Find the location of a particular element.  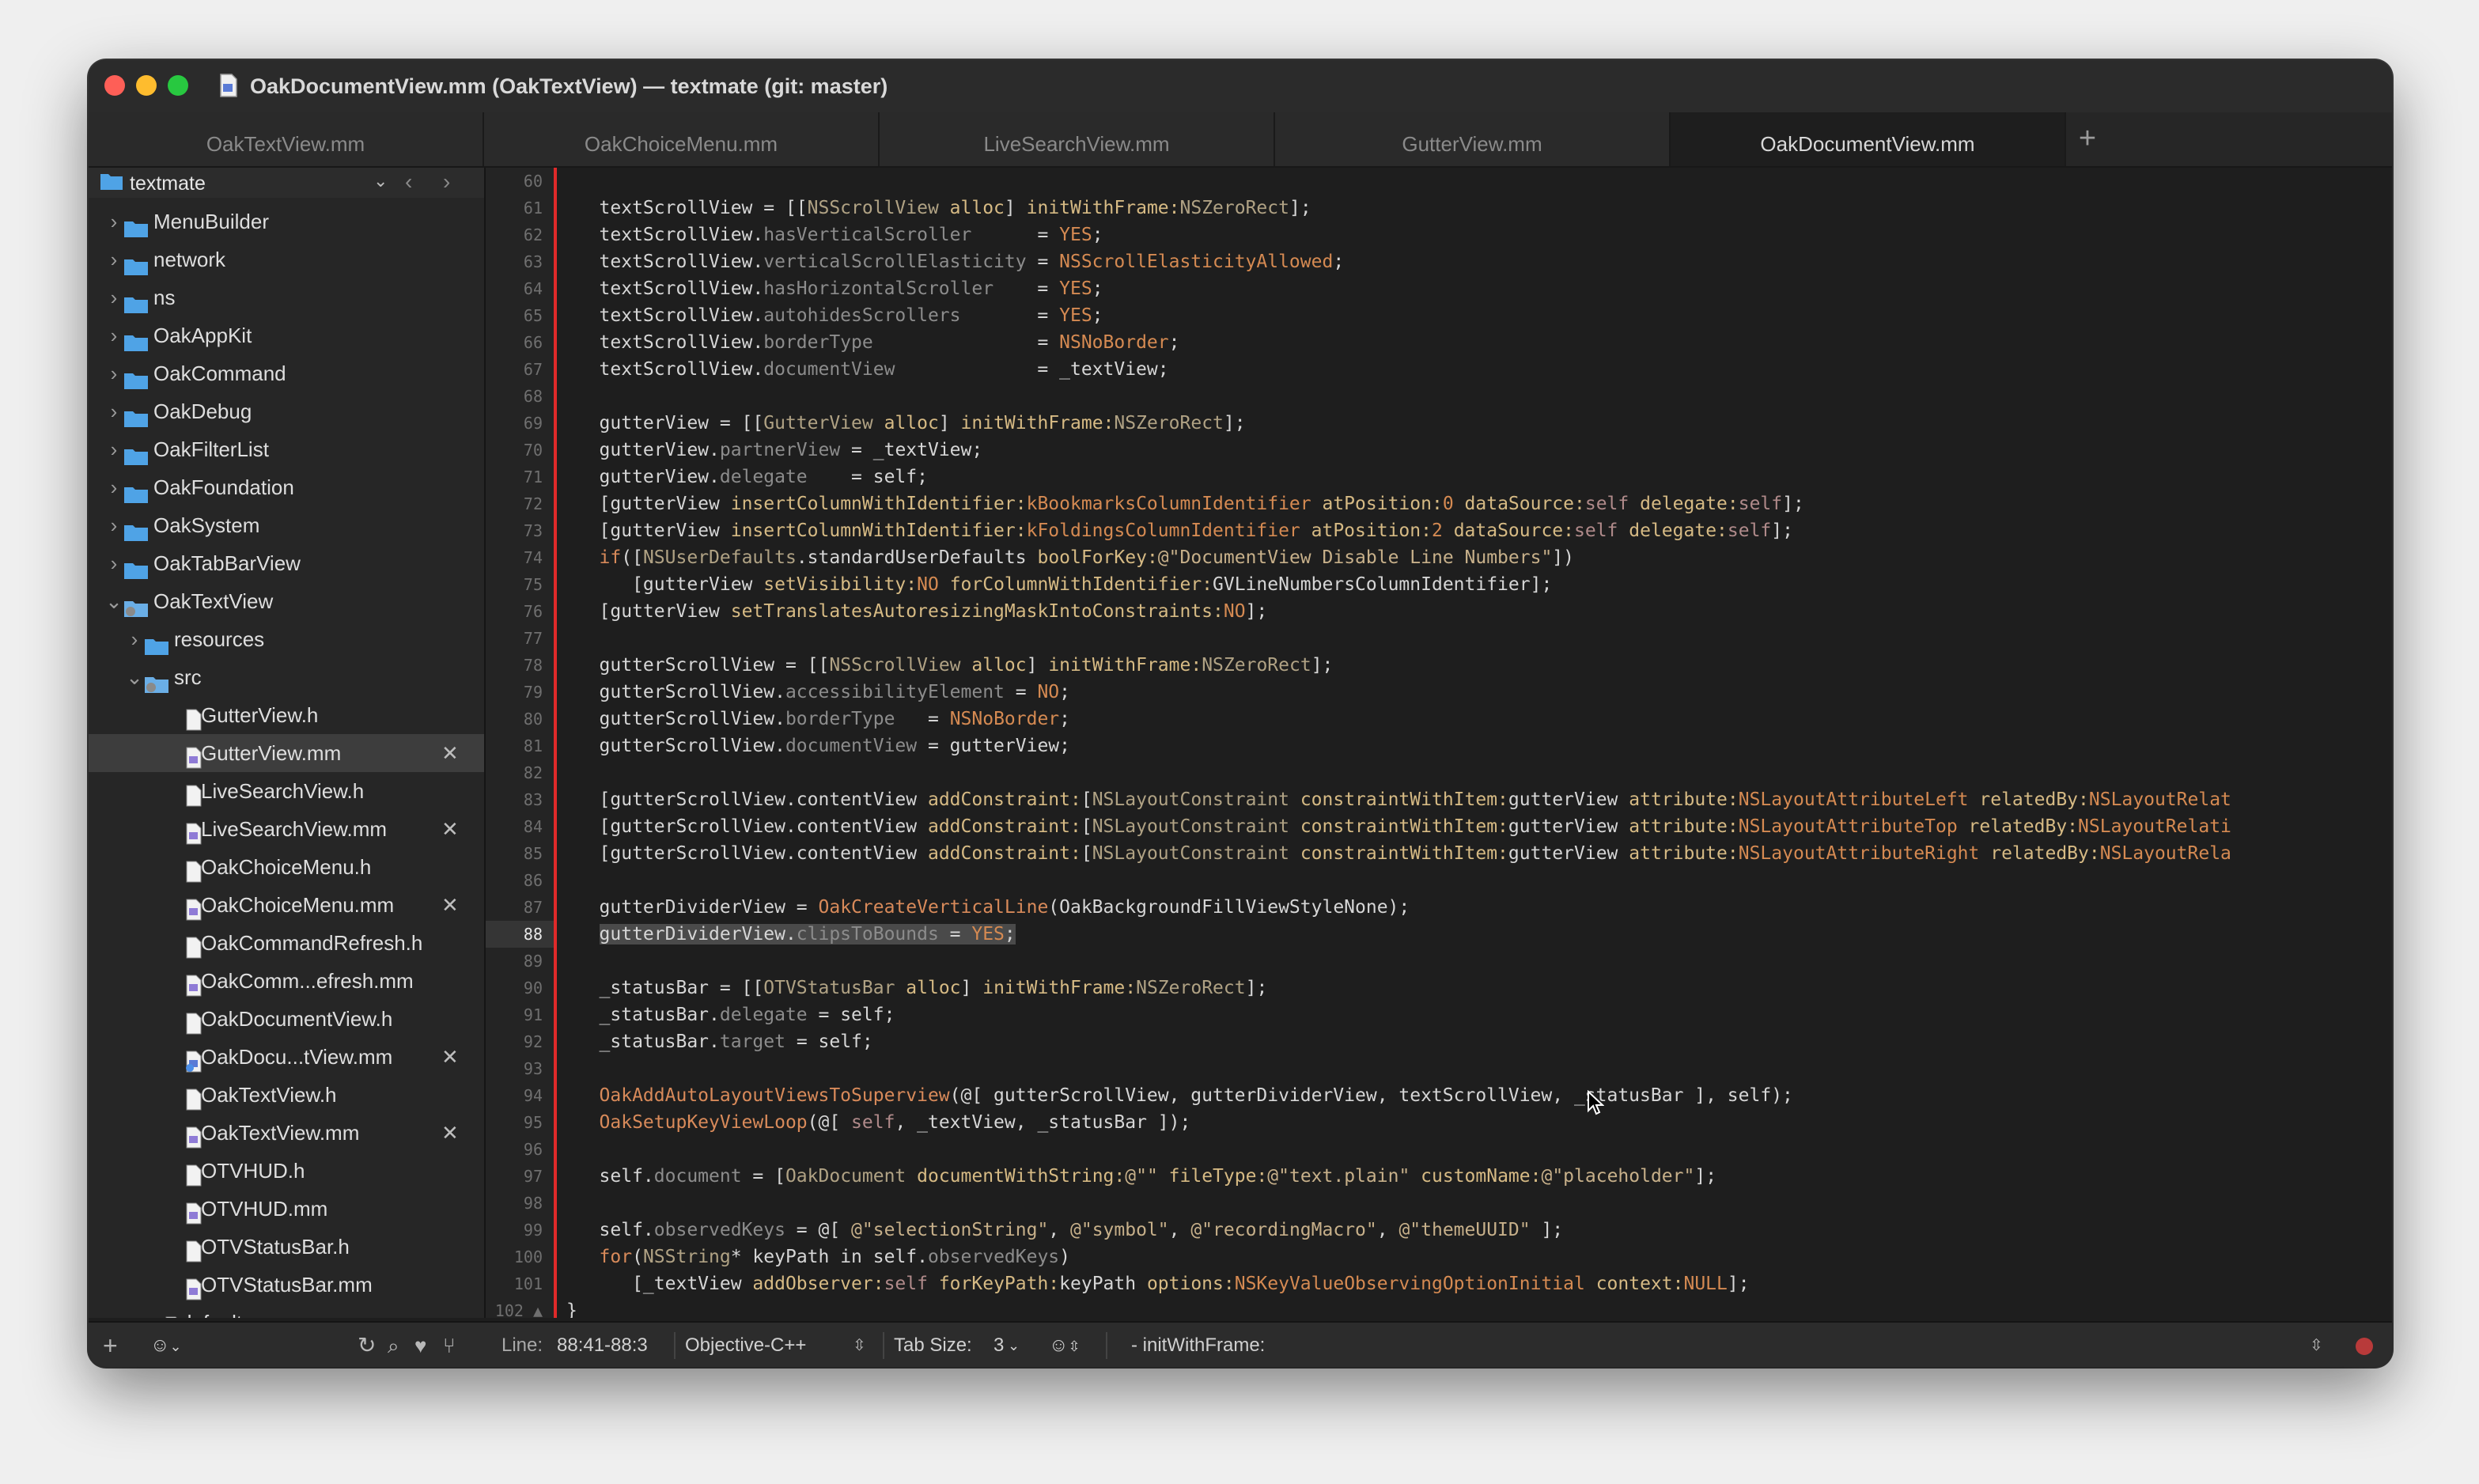

file-tree-item: GutterView.mm ✕ is located at coordinates (286, 753).